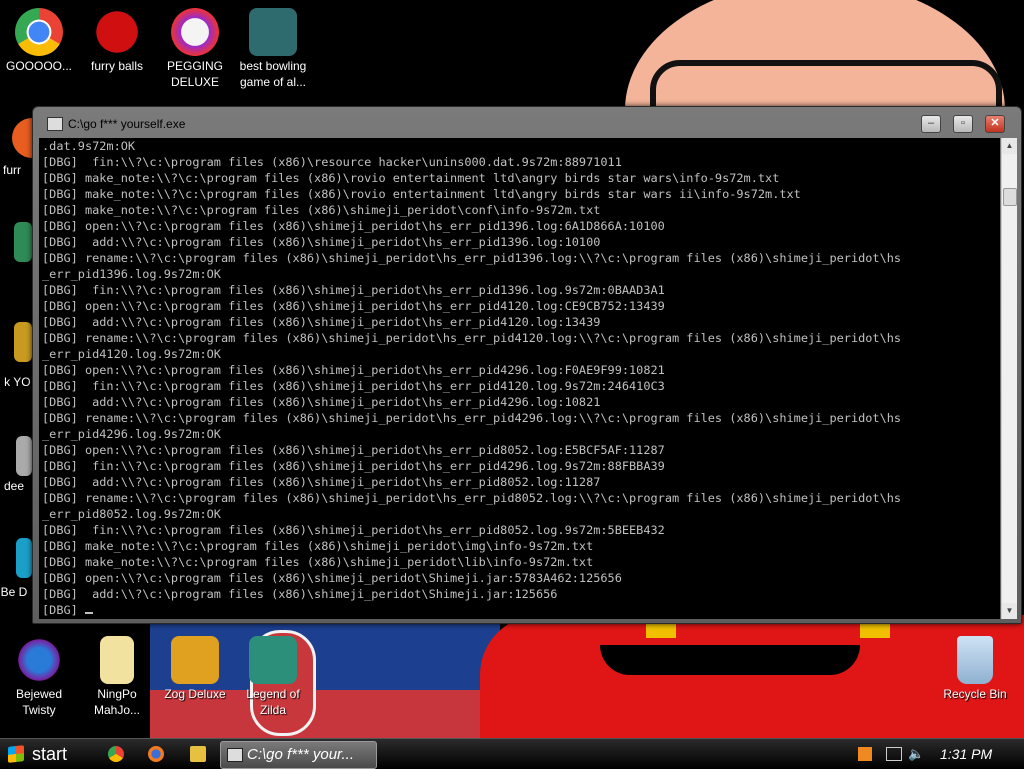 The width and height of the screenshot is (1024, 769). Describe the element at coordinates (63, 610) in the screenshot. I see `console-prompt: [DBG]` at that location.